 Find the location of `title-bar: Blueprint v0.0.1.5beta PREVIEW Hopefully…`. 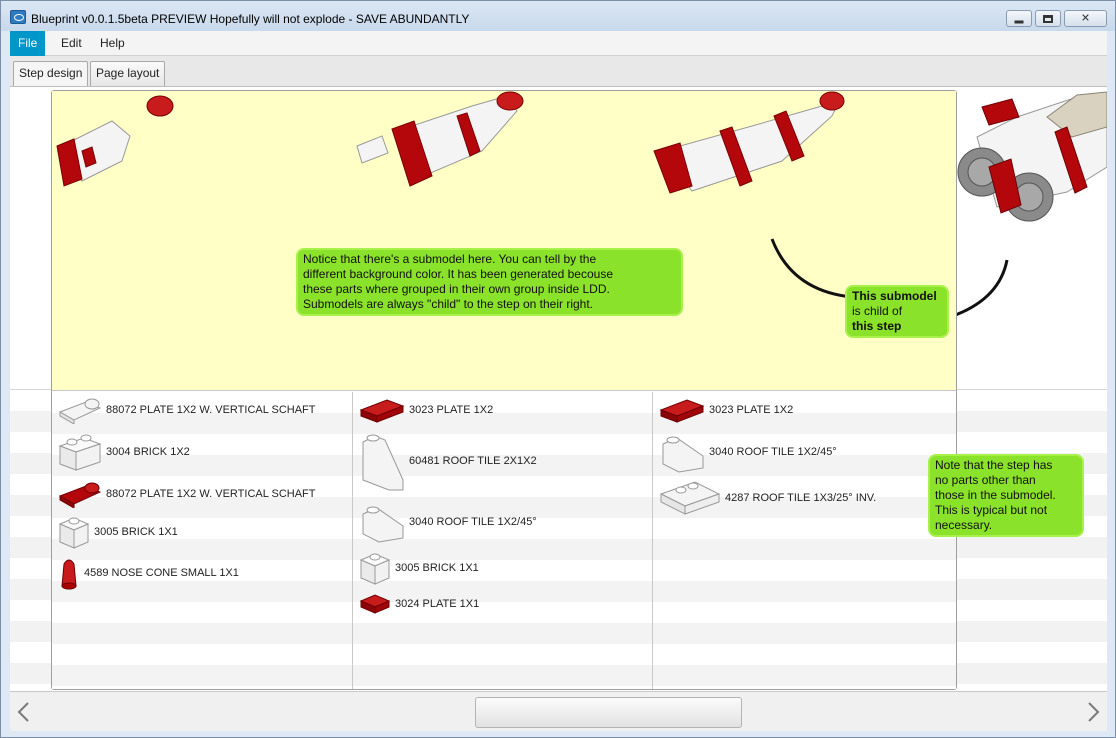

title-bar: Blueprint v0.0.1.5beta PREVIEW Hopefully… is located at coordinates (558, 16).